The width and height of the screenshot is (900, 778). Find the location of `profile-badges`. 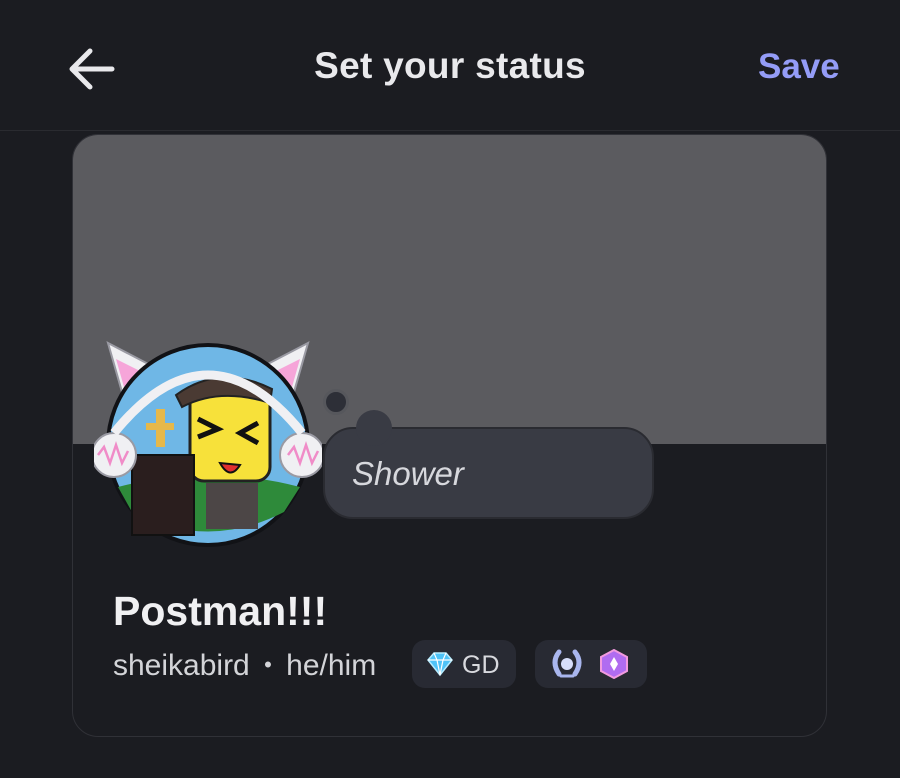

profile-badges is located at coordinates (591, 664).